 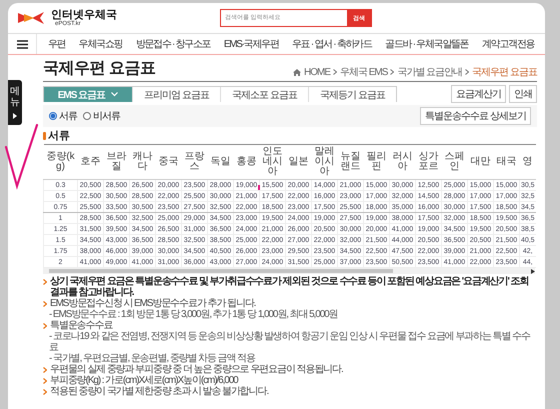 I want to click on calculator-button: 요금계산기, so click(x=478, y=94).